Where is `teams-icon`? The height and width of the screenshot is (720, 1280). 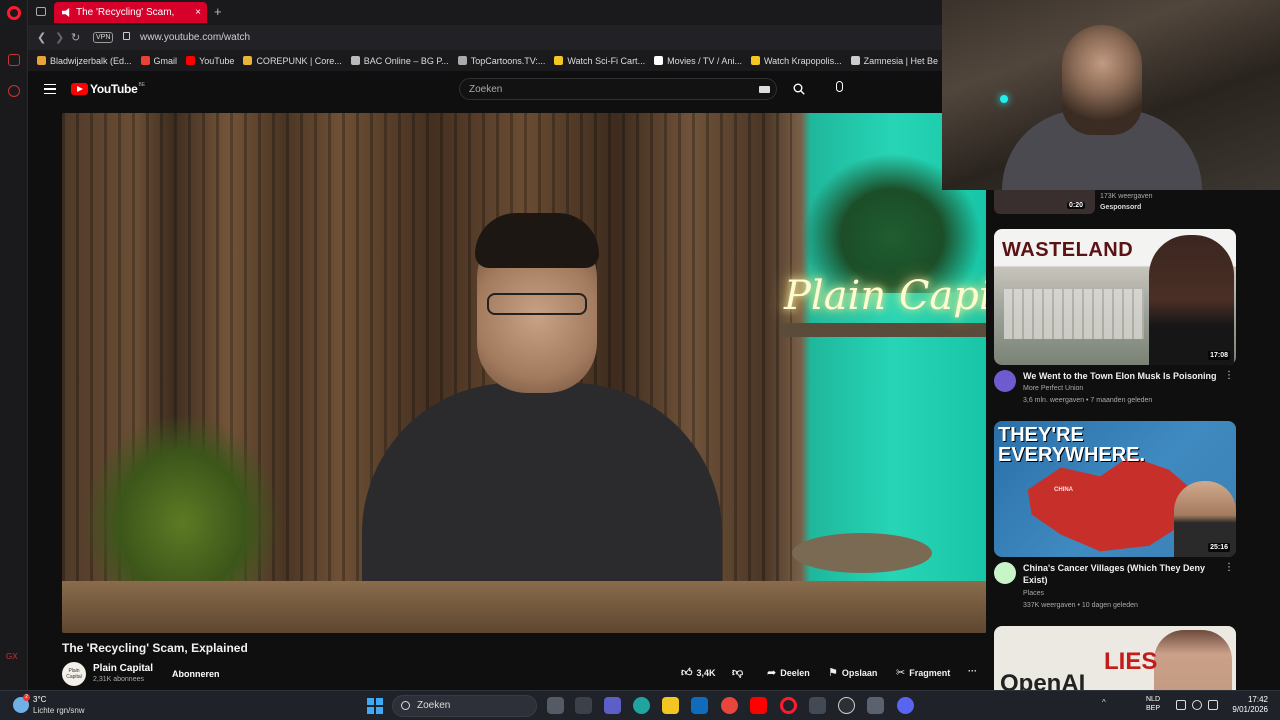
teams-icon is located at coordinates (612, 705).